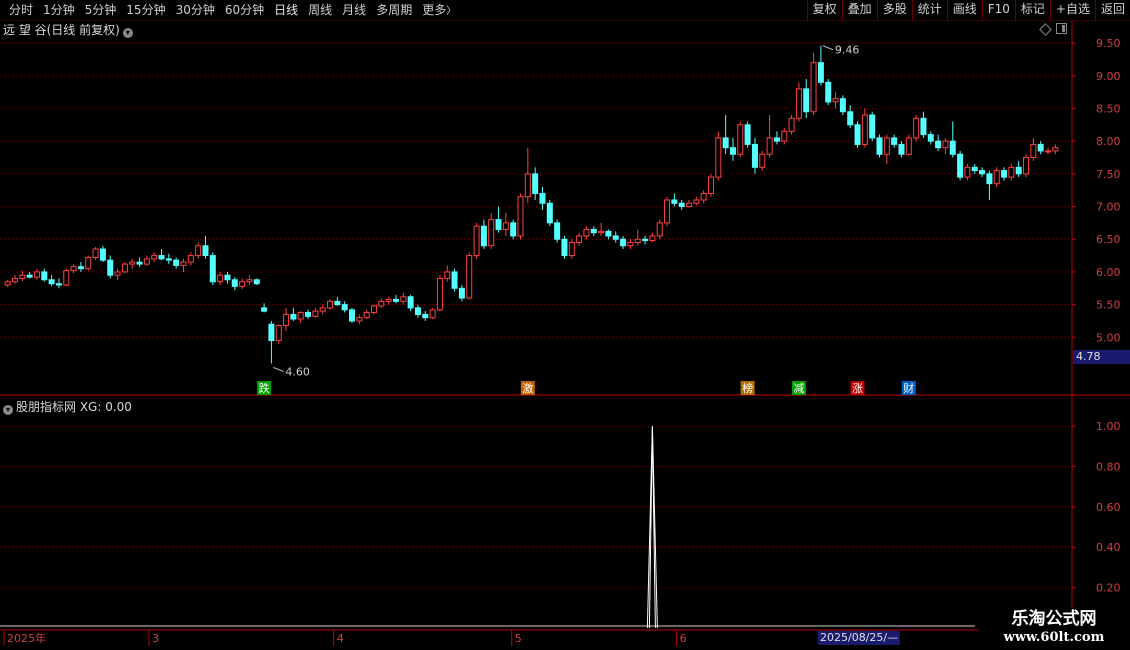 This screenshot has height=650, width=1130. I want to click on watermark-line2: www.60lt.com, so click(1054, 637).